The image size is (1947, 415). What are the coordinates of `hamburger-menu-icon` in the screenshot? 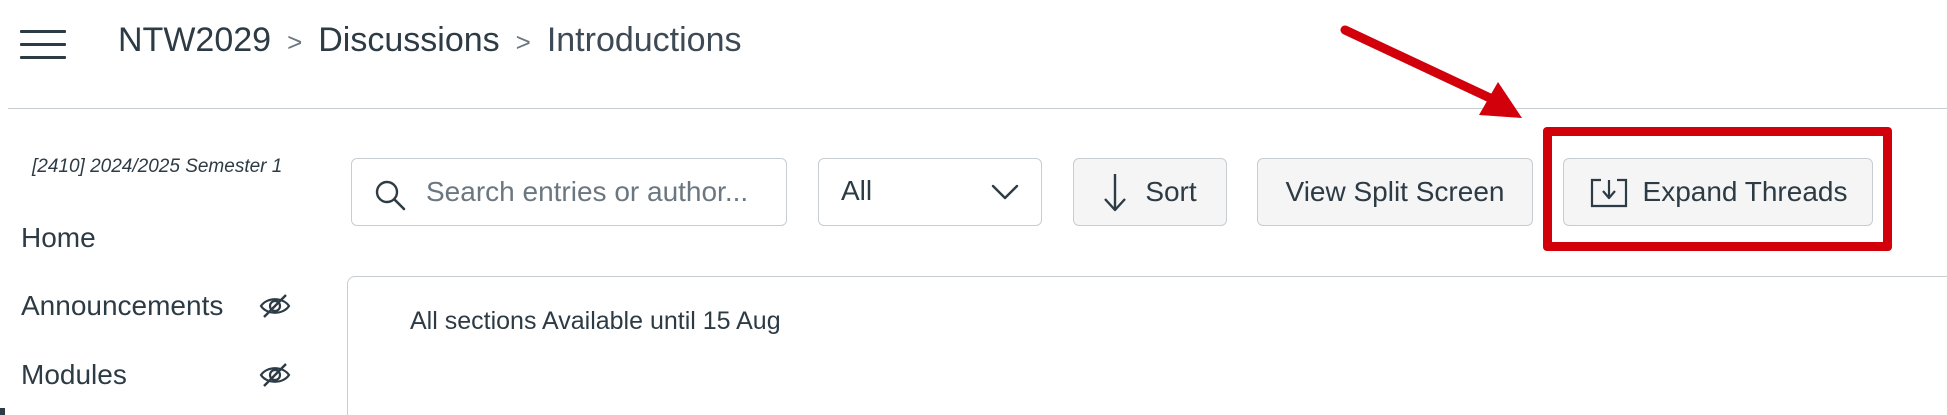 It's located at (43, 45).